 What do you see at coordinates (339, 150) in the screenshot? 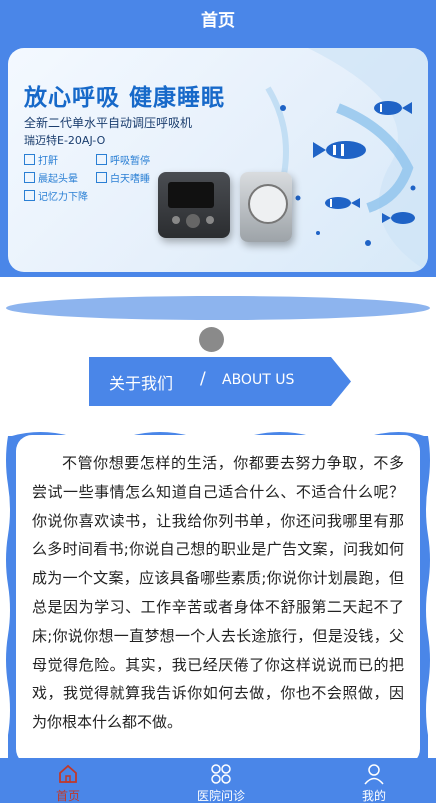
I see `fish-icon` at bounding box center [339, 150].